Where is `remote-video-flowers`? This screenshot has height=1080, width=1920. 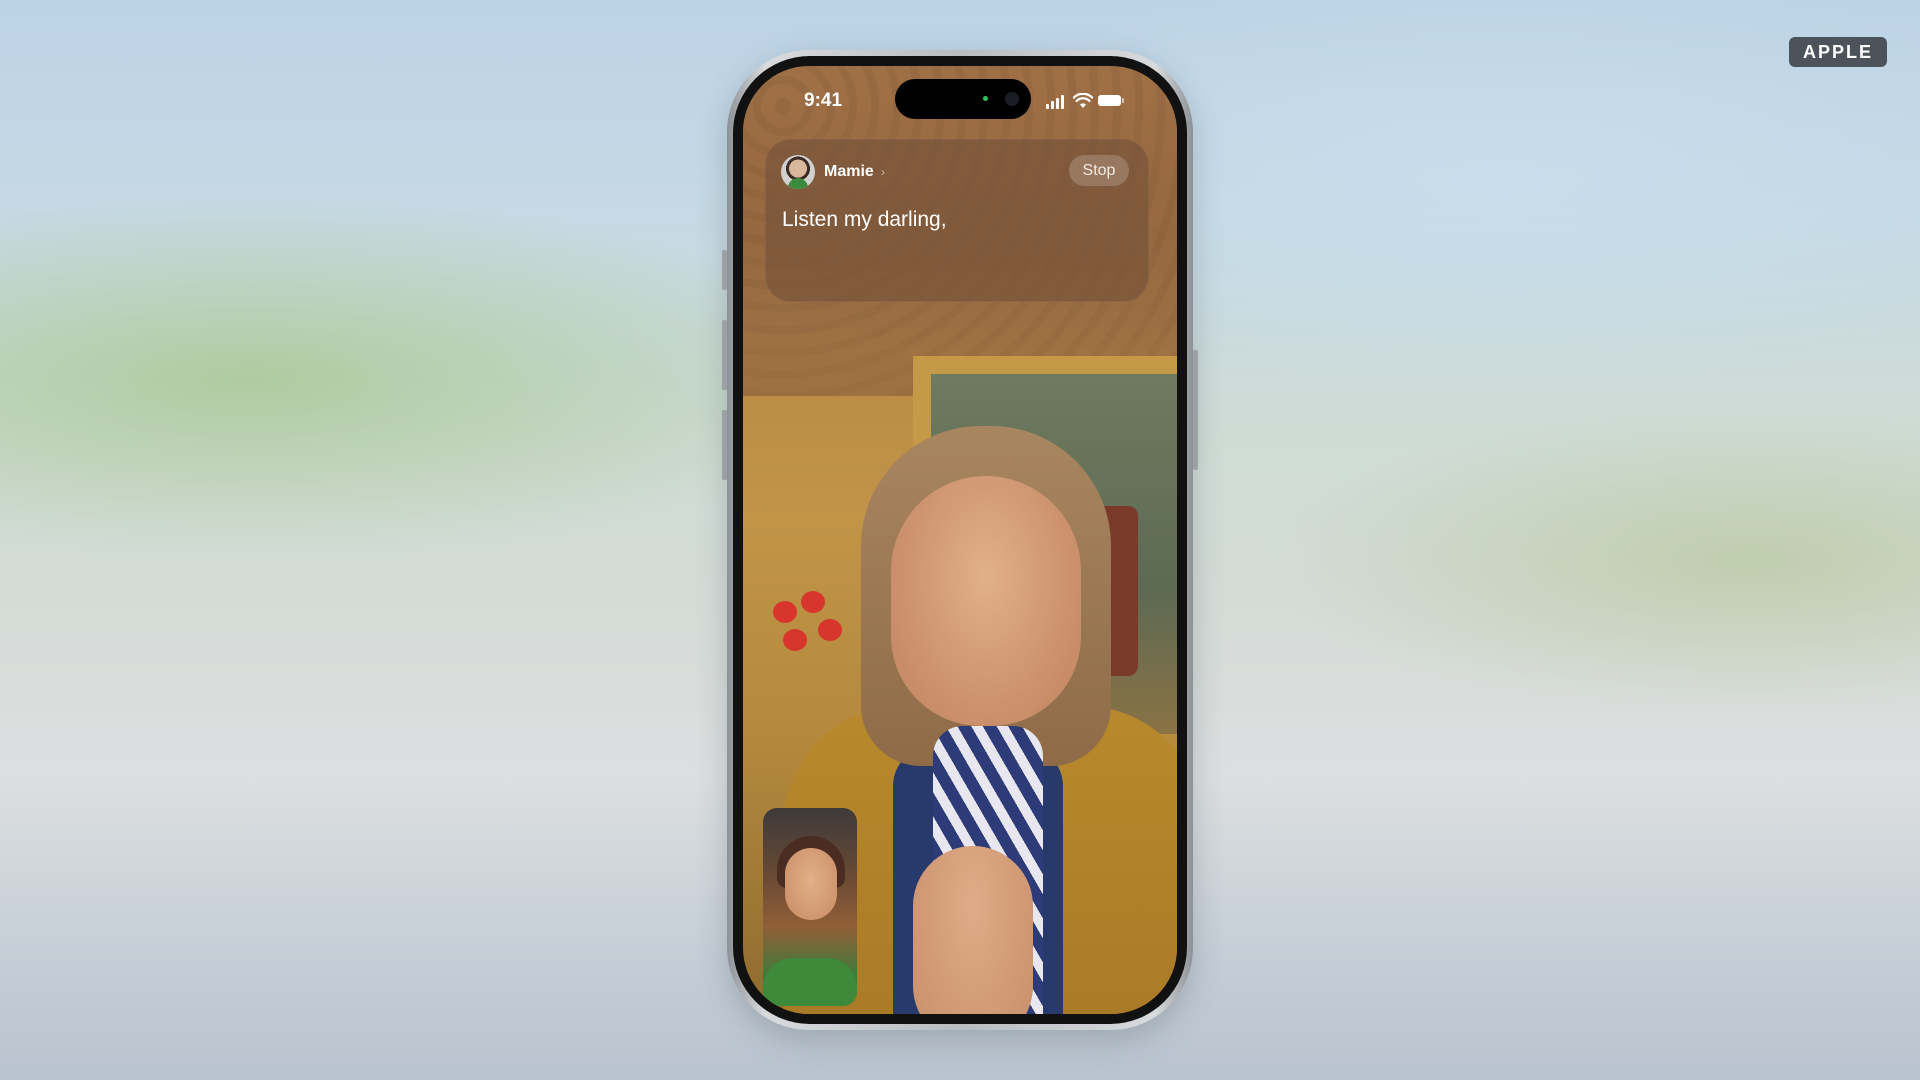
remote-video-flowers is located at coordinates (808, 636).